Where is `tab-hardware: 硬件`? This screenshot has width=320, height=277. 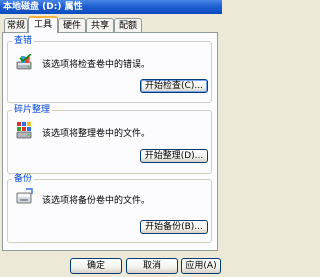
tab-hardware: 硬件 is located at coordinates (72, 25).